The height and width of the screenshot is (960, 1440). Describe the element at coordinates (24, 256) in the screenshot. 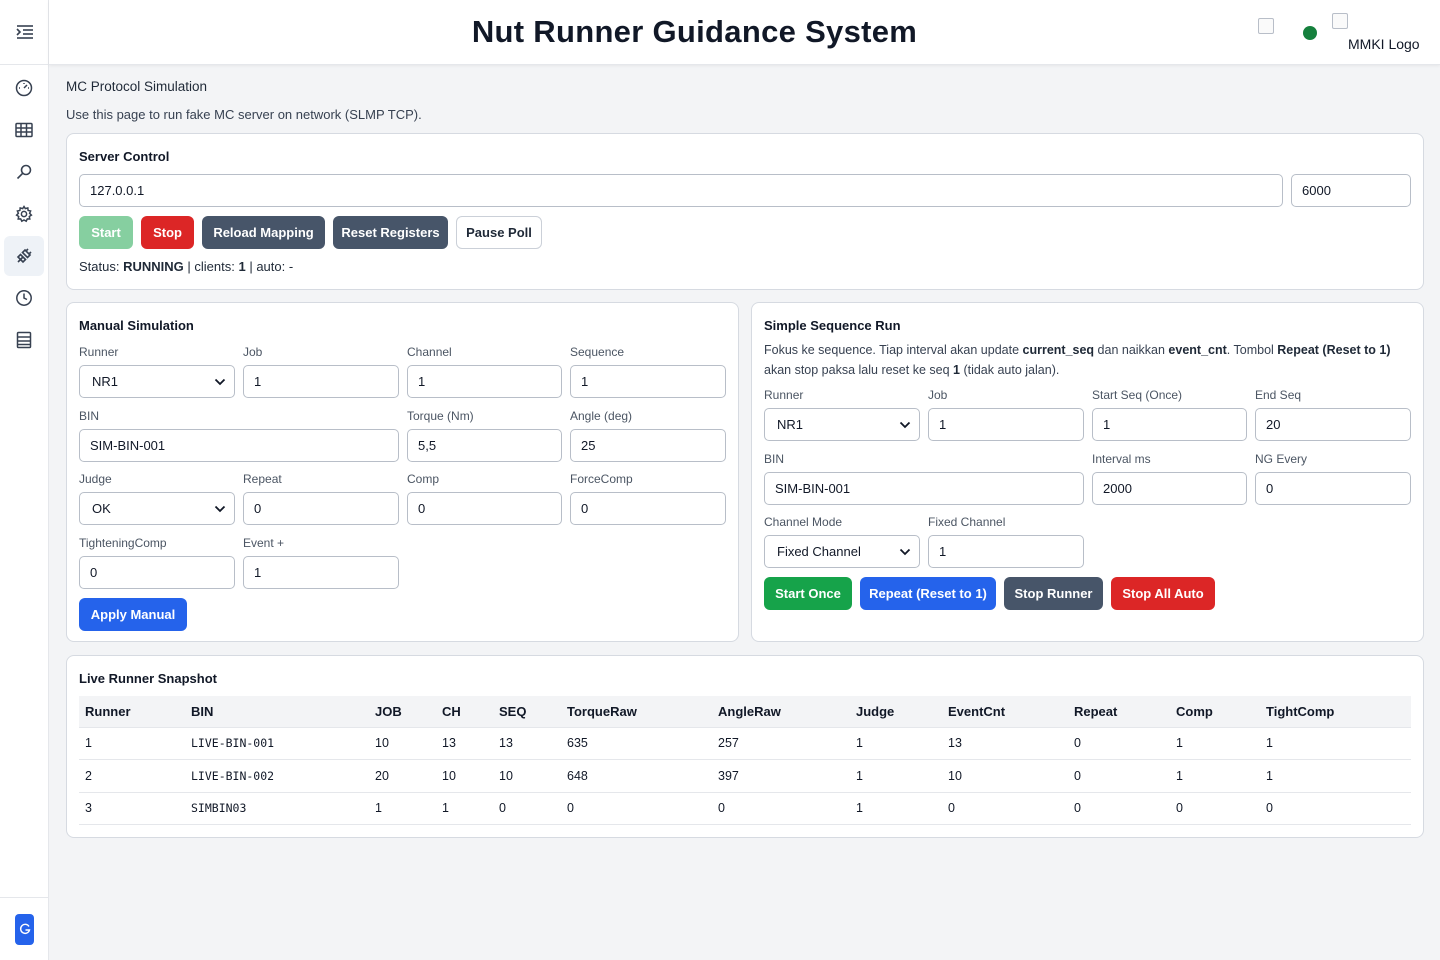

I see `sidebar-item-simulation` at that location.